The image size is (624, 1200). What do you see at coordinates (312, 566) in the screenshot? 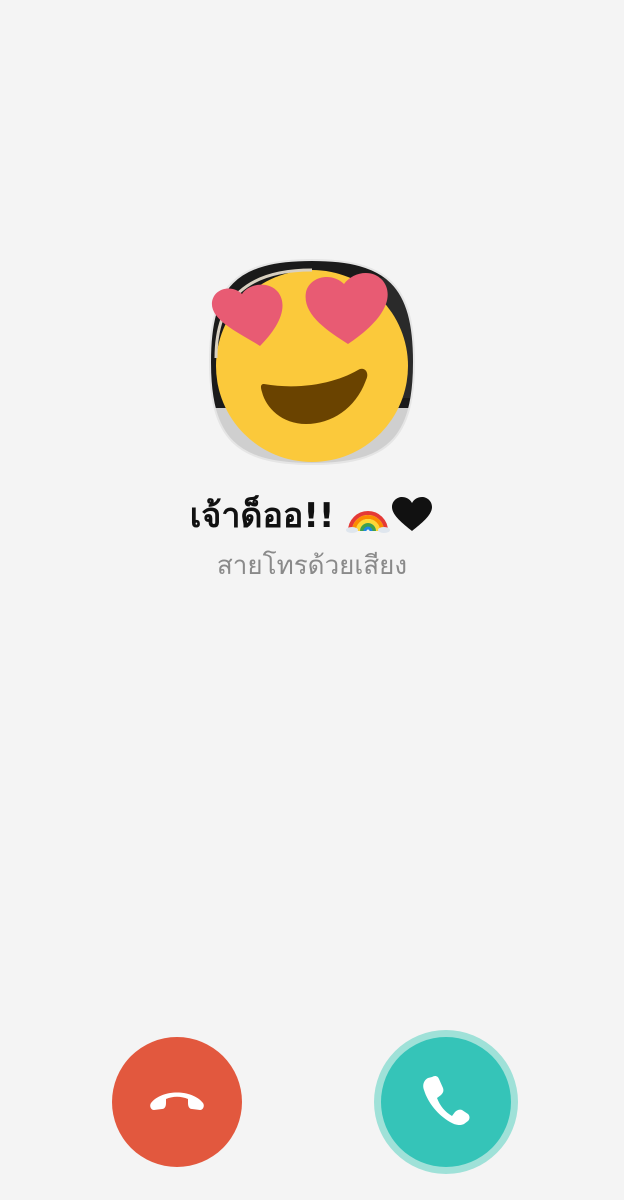
I see `call-type-label: สายโทรด้วยเสียง` at bounding box center [312, 566].